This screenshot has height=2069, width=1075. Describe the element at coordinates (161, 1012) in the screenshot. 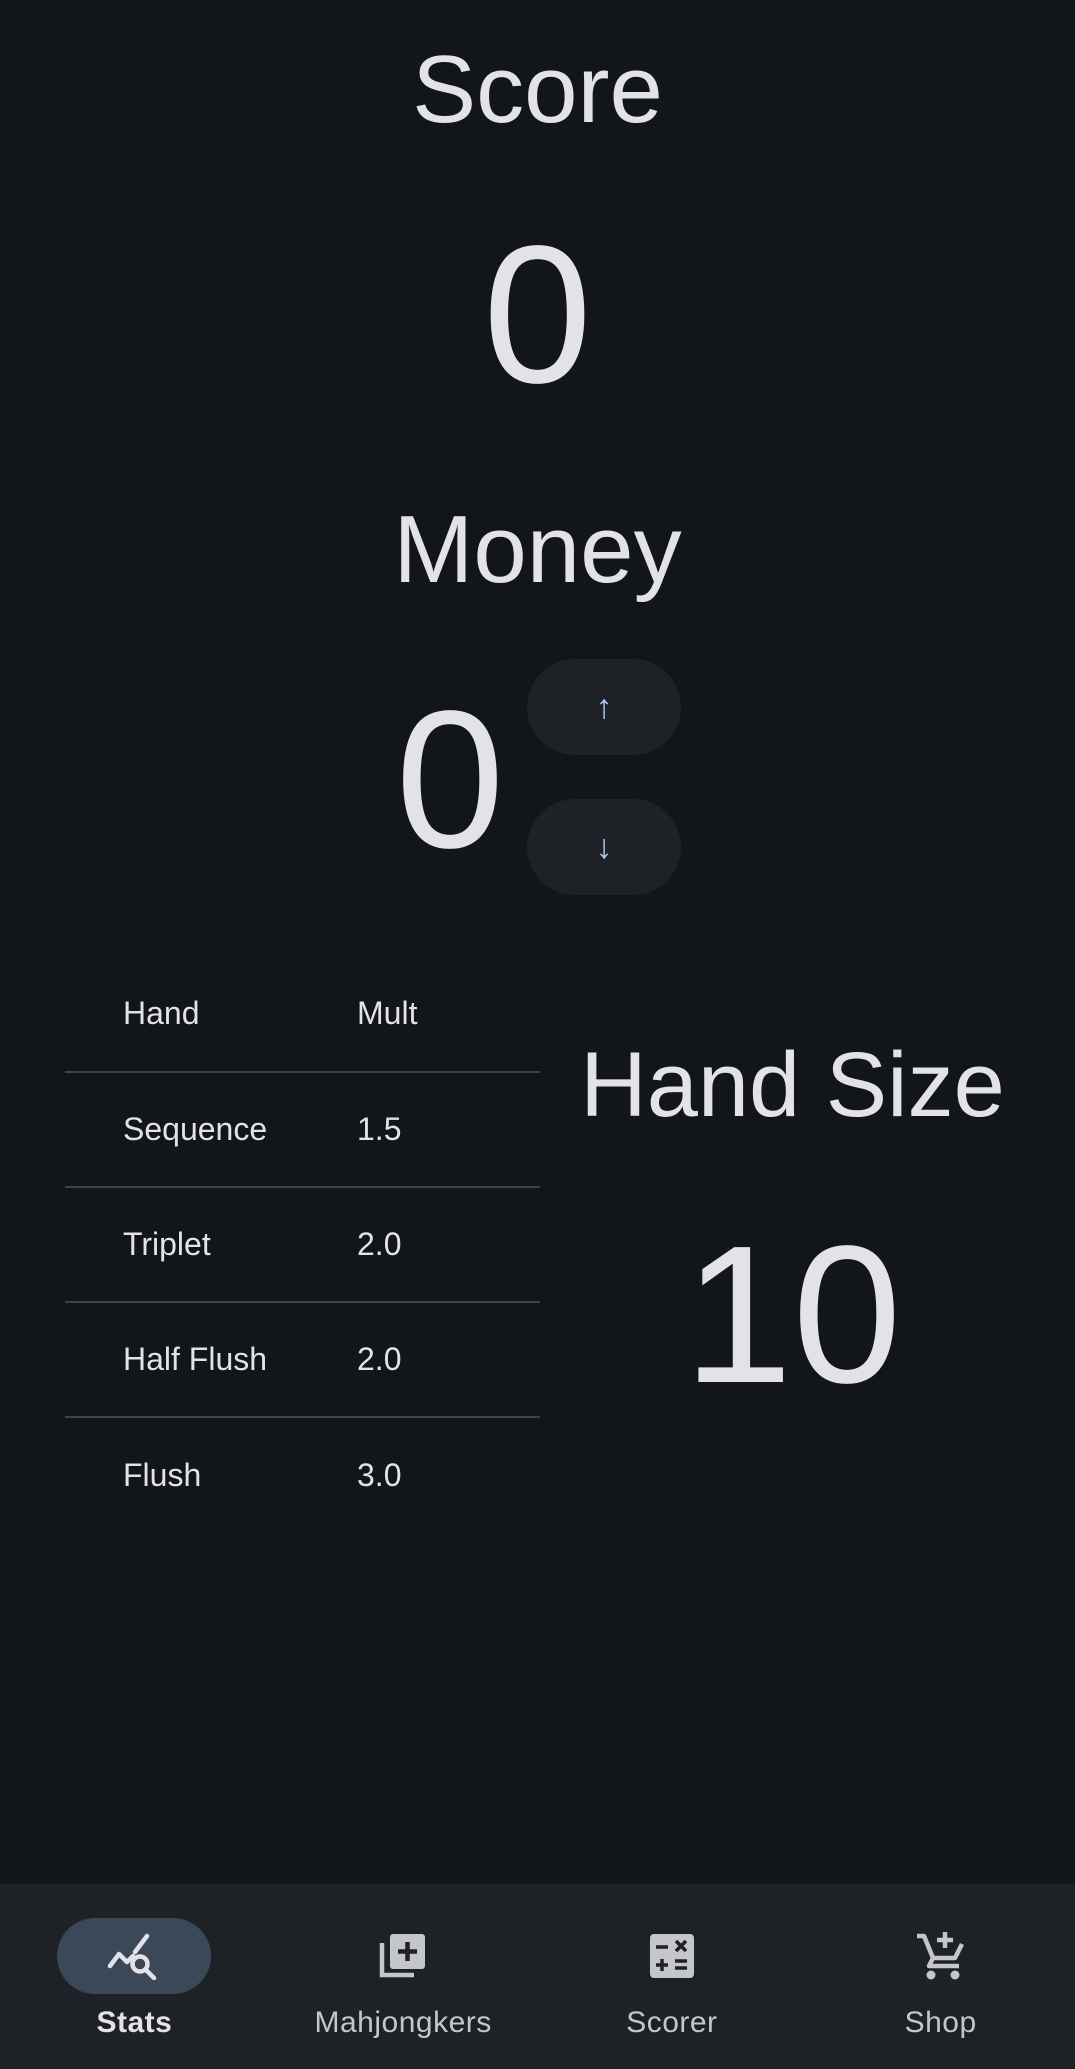

I see `column-header-hand: Hand` at that location.